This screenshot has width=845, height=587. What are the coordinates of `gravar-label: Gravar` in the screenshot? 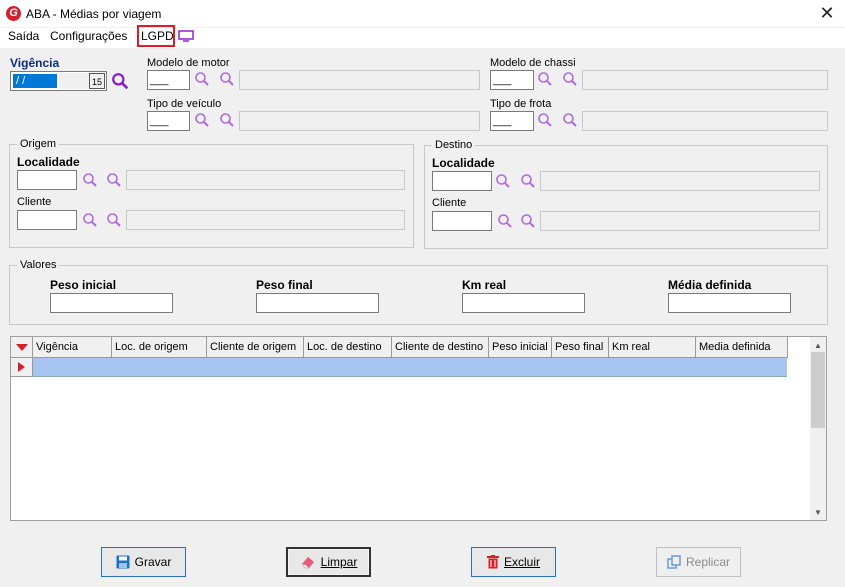 It's located at (153, 562).